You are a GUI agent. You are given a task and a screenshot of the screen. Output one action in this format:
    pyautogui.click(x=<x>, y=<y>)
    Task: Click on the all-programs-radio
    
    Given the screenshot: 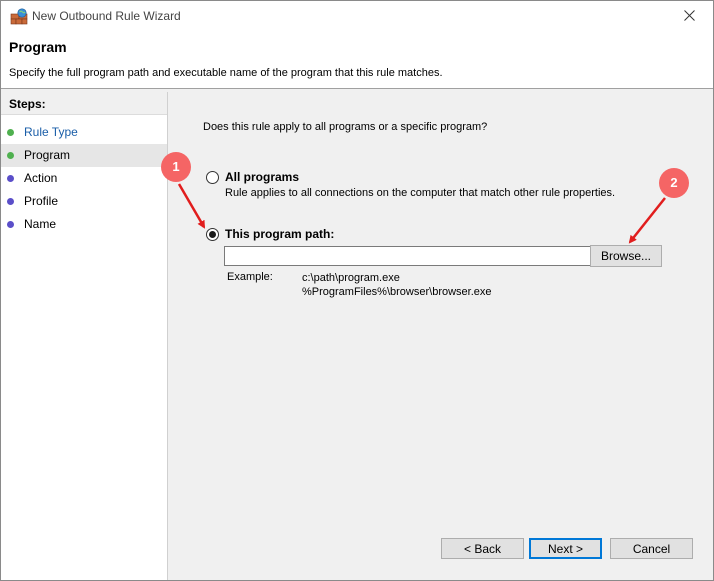 What is the action you would take?
    pyautogui.click(x=212, y=177)
    